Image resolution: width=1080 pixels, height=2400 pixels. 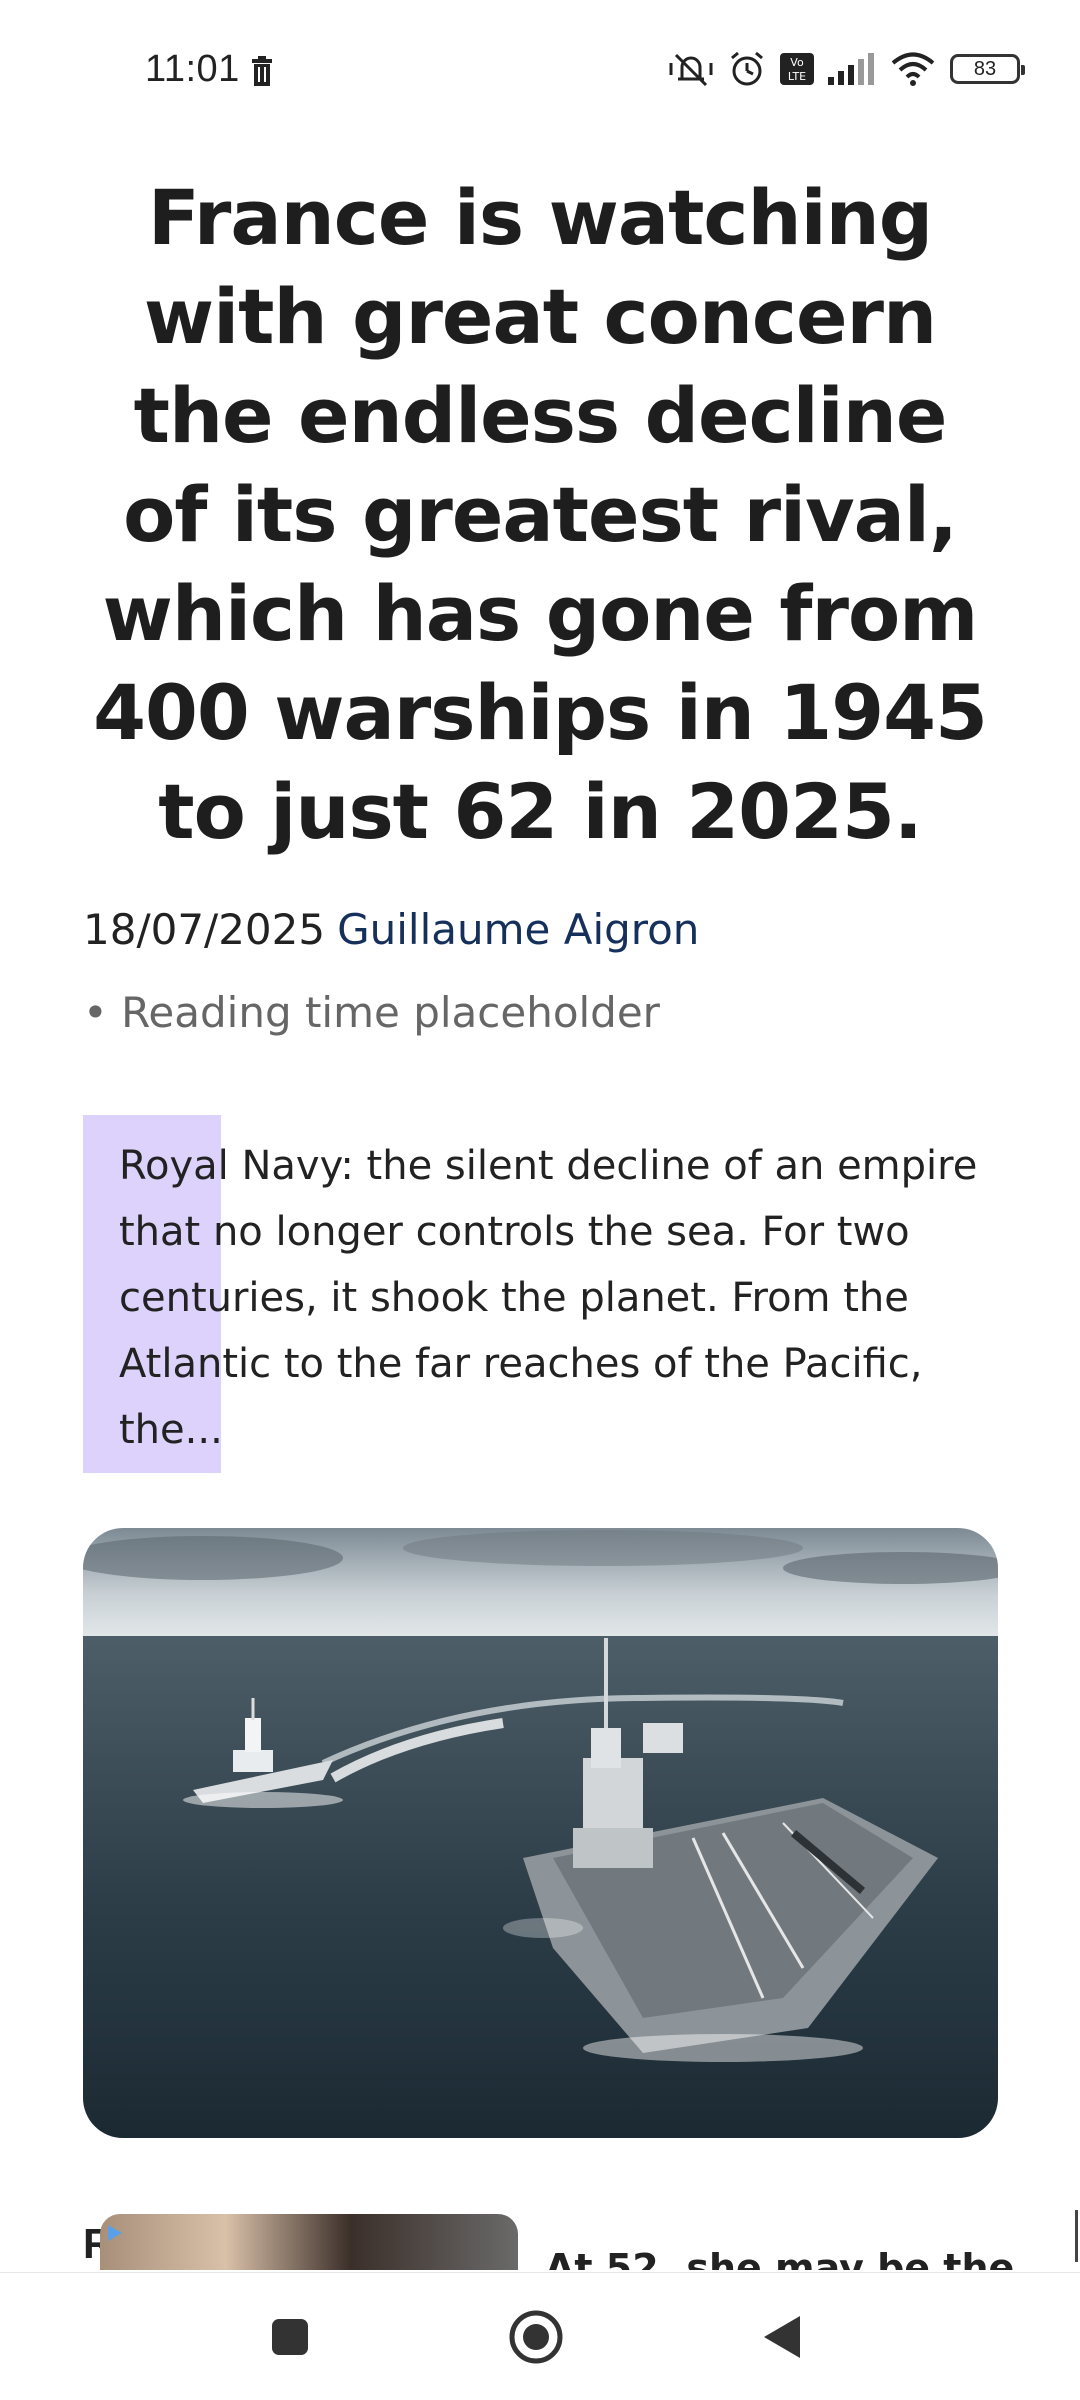 I want to click on volte-icon: Vo LTE, so click(x=797, y=69).